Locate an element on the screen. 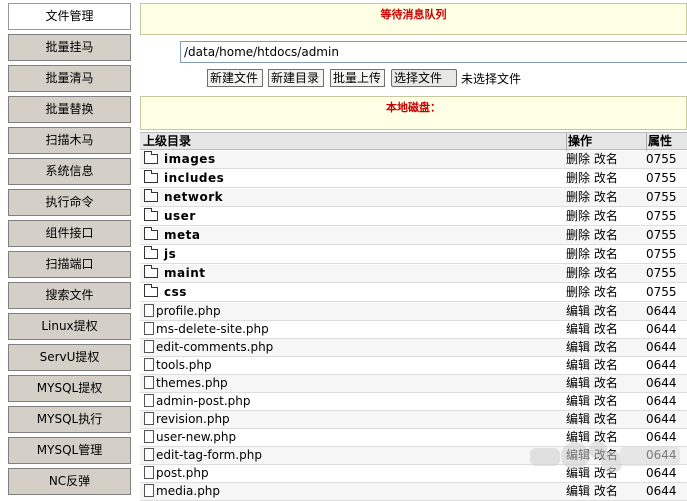 The height and width of the screenshot is (501, 687). batch-upload-button: 批量上传 is located at coordinates (357, 78).